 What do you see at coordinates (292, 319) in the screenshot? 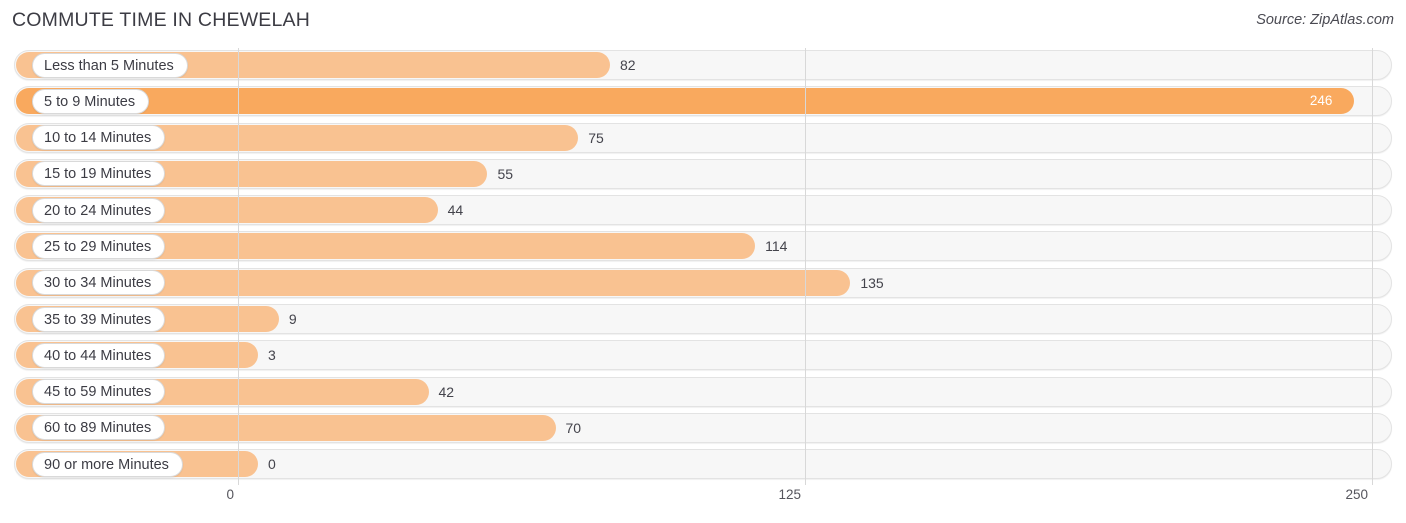
I see `bar-value-label: 9` at bounding box center [292, 319].